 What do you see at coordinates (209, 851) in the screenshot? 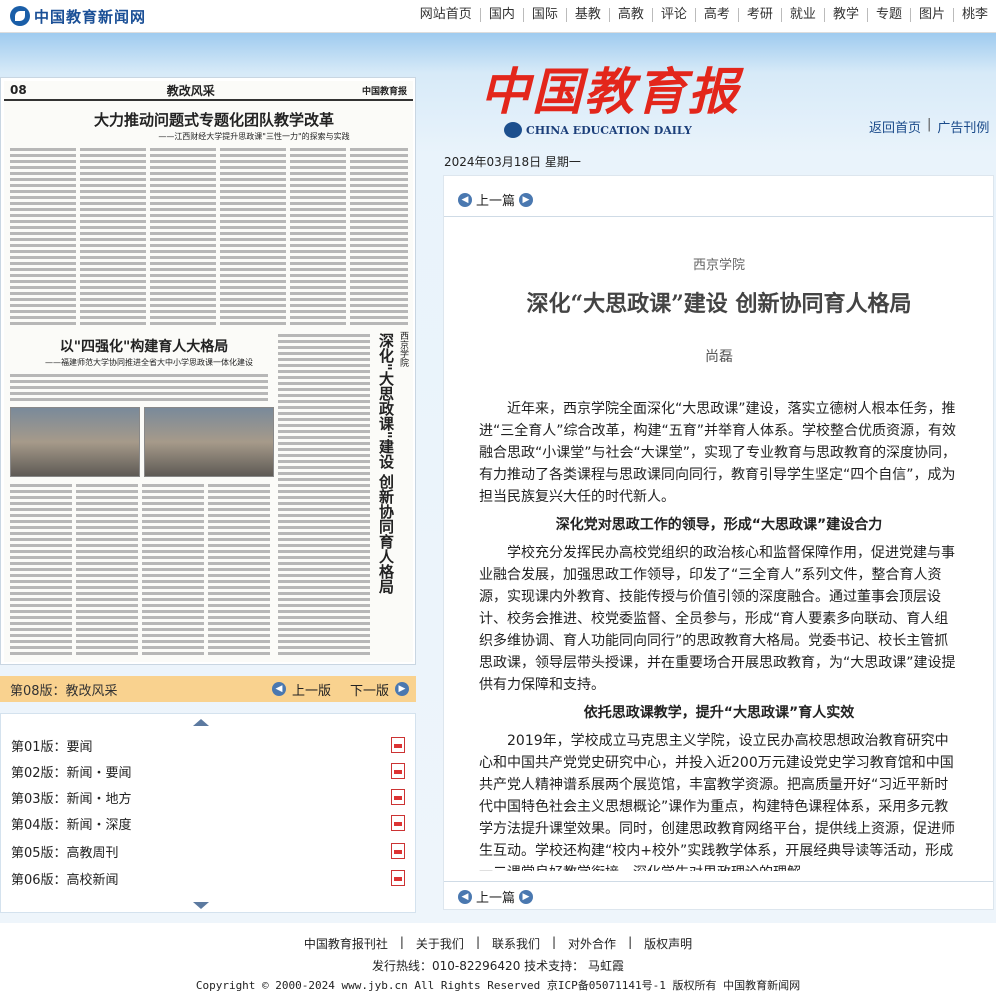
I see `page-list-item: 第05版：高教周刊` at bounding box center [209, 851].